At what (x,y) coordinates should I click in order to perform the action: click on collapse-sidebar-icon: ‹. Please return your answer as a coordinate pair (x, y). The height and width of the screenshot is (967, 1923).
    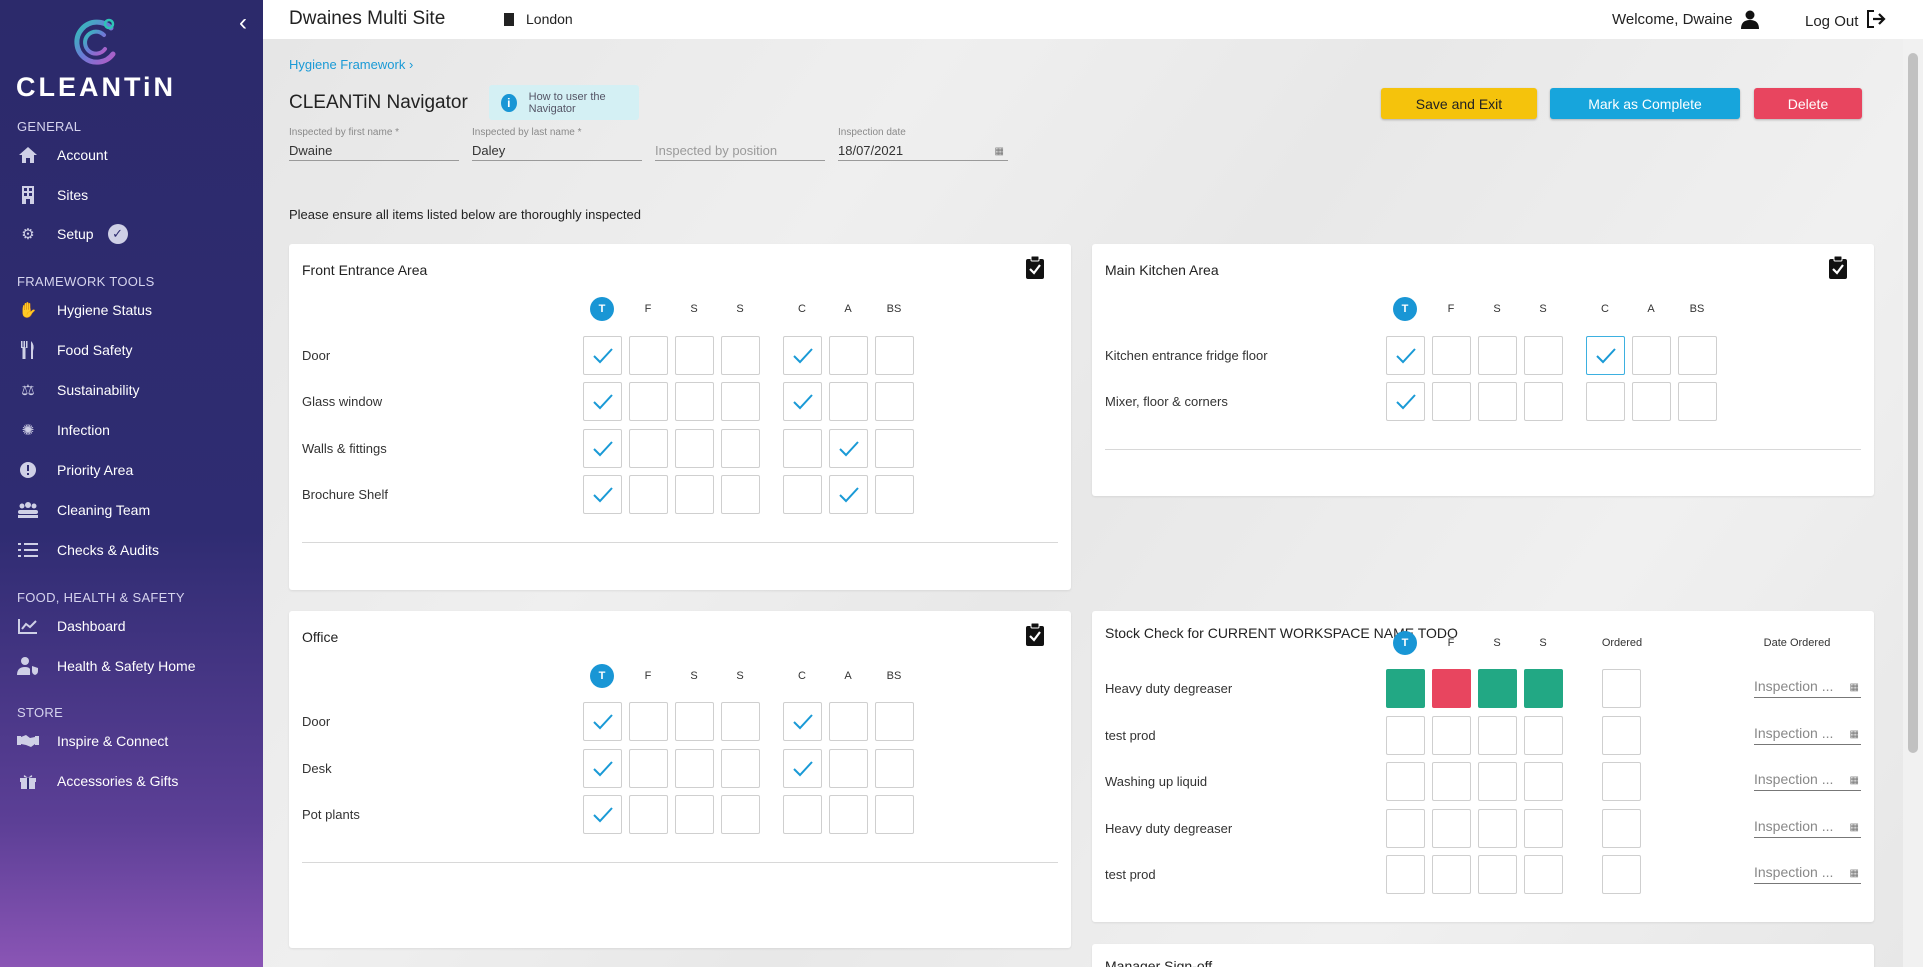
    Looking at the image, I should click on (243, 23).